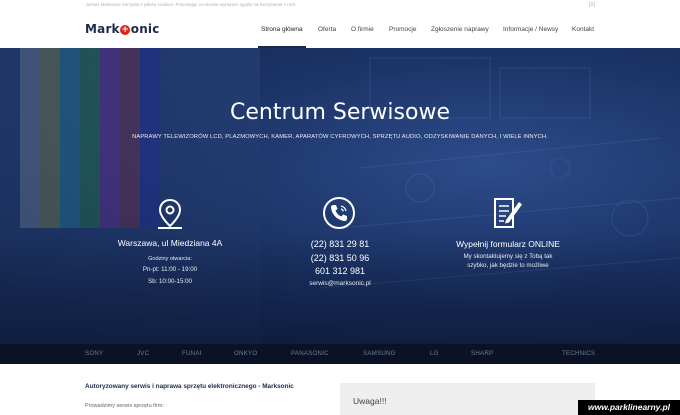 The image size is (680, 415). Describe the element at coordinates (94, 353) in the screenshot. I see `brand-sony: SONY` at that location.